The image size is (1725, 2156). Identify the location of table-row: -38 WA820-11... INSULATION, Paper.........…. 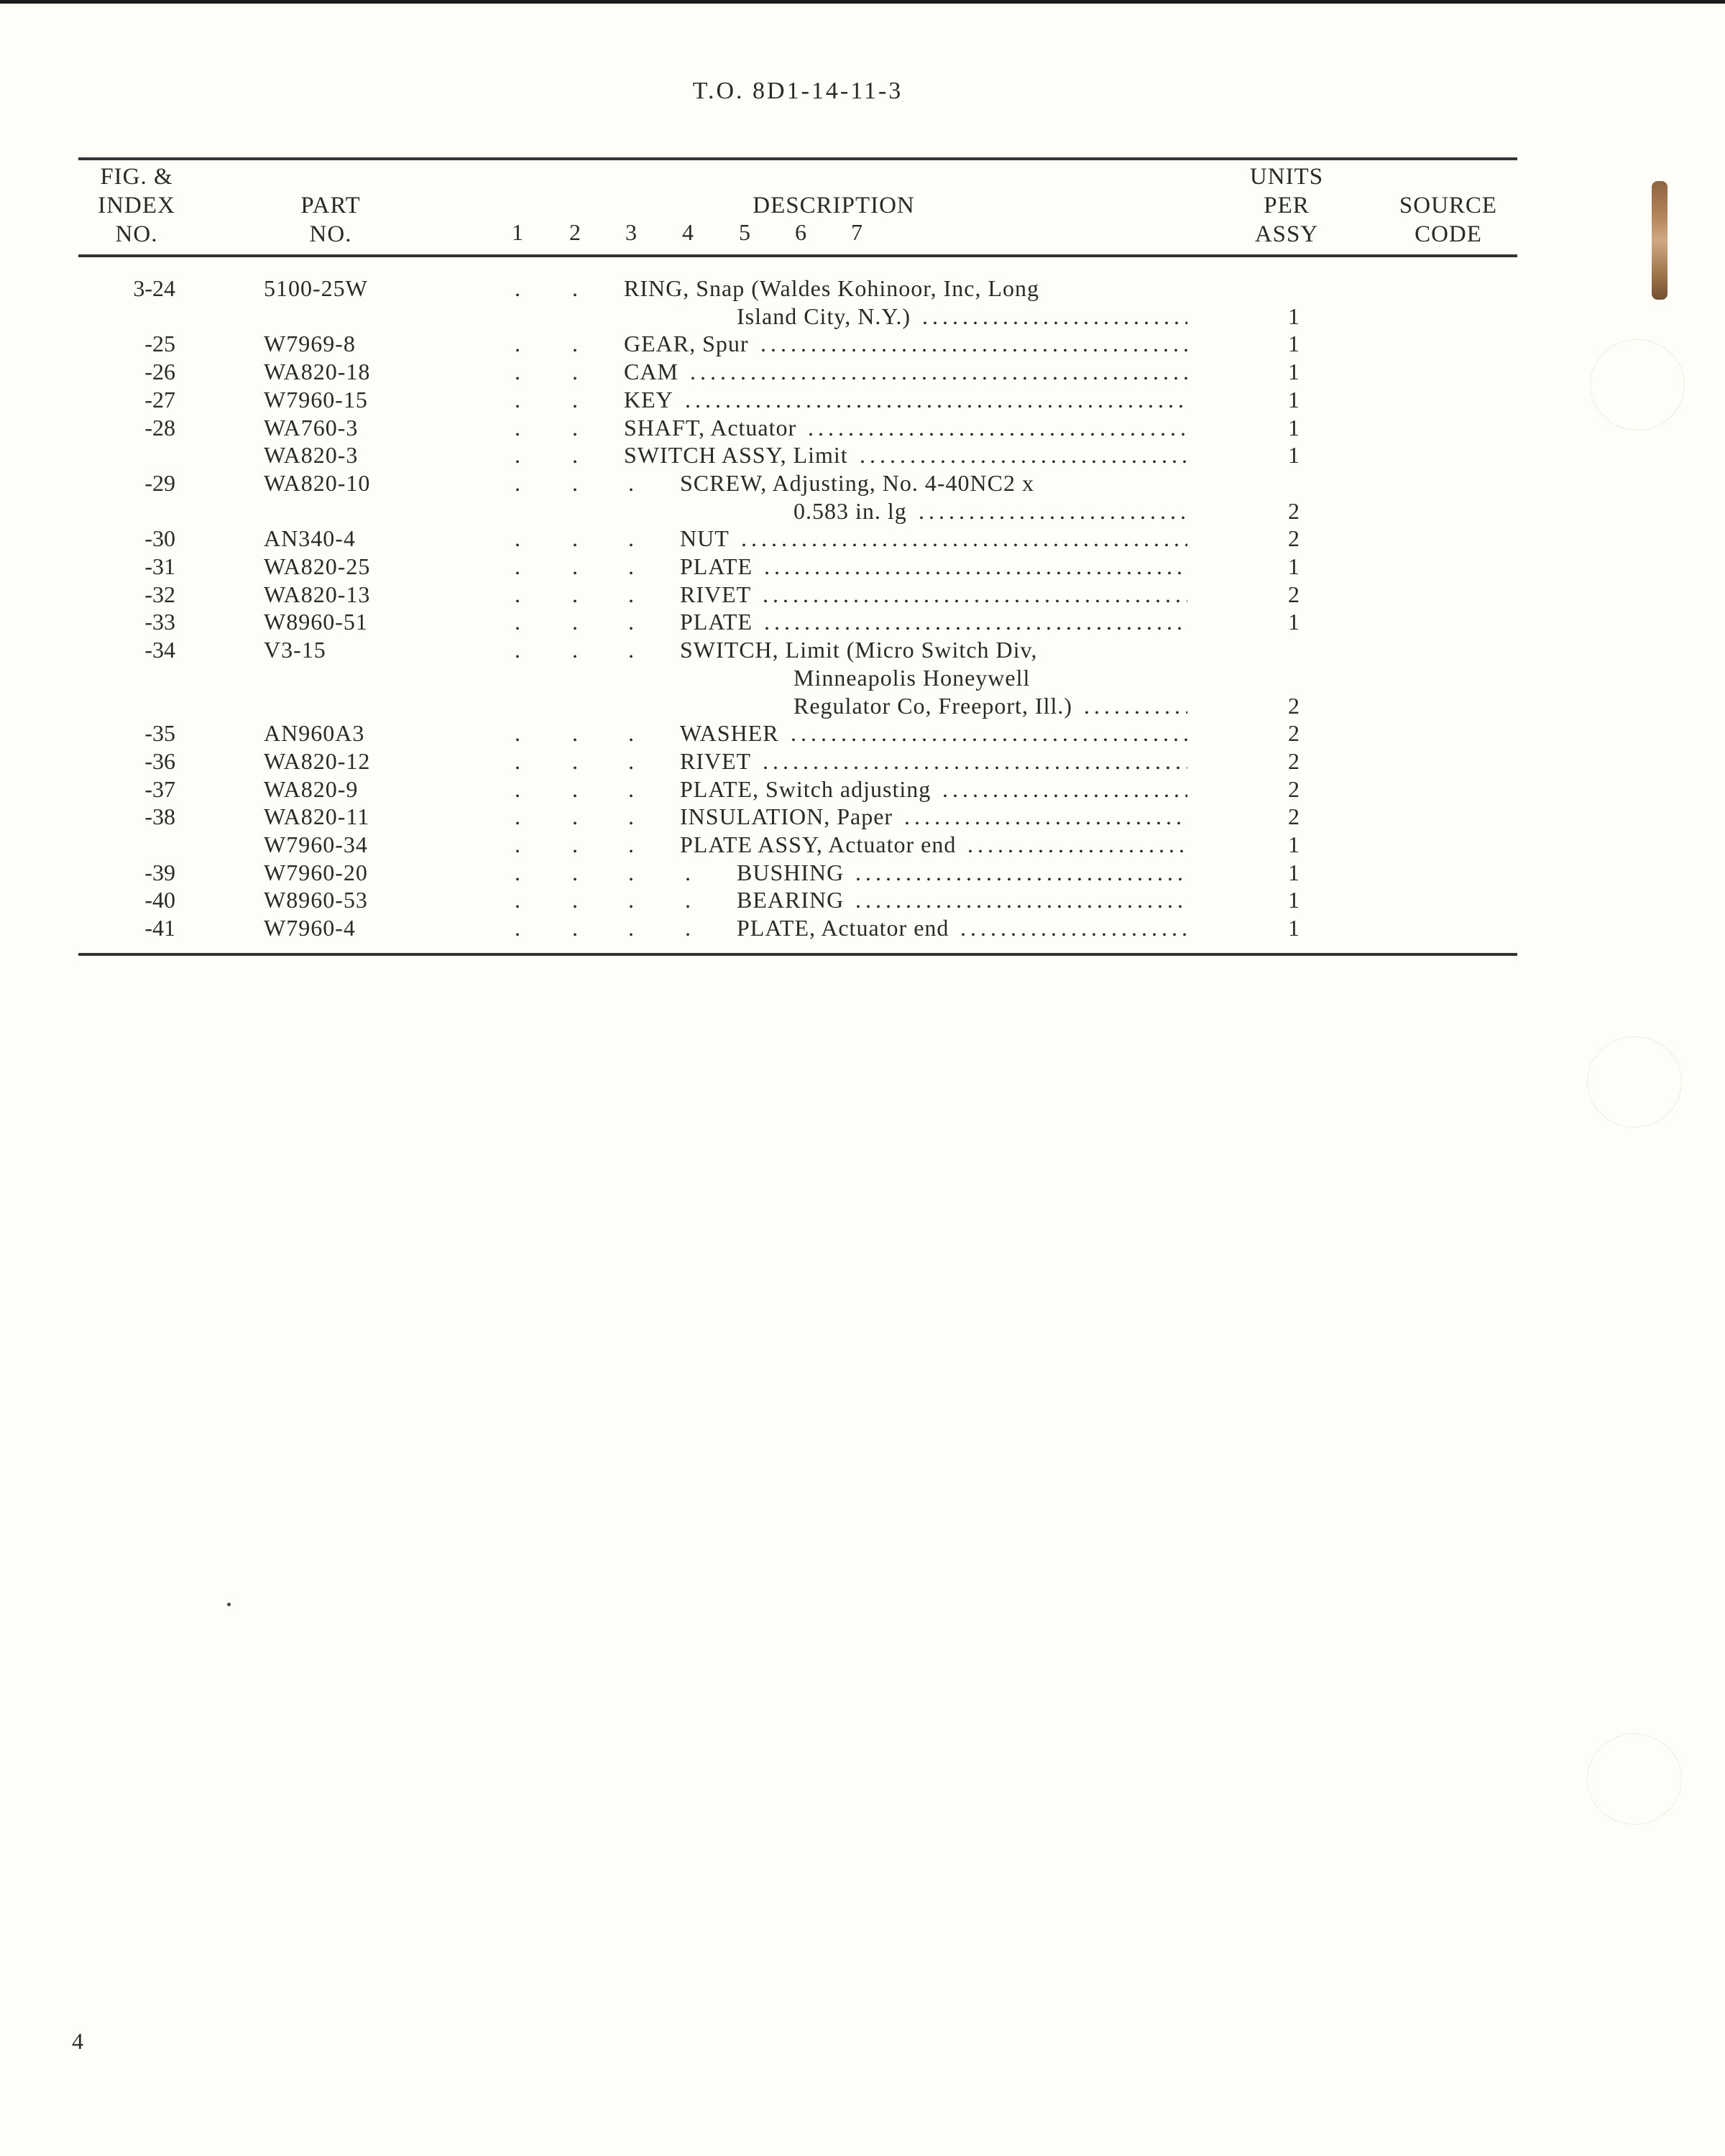
(862, 817).